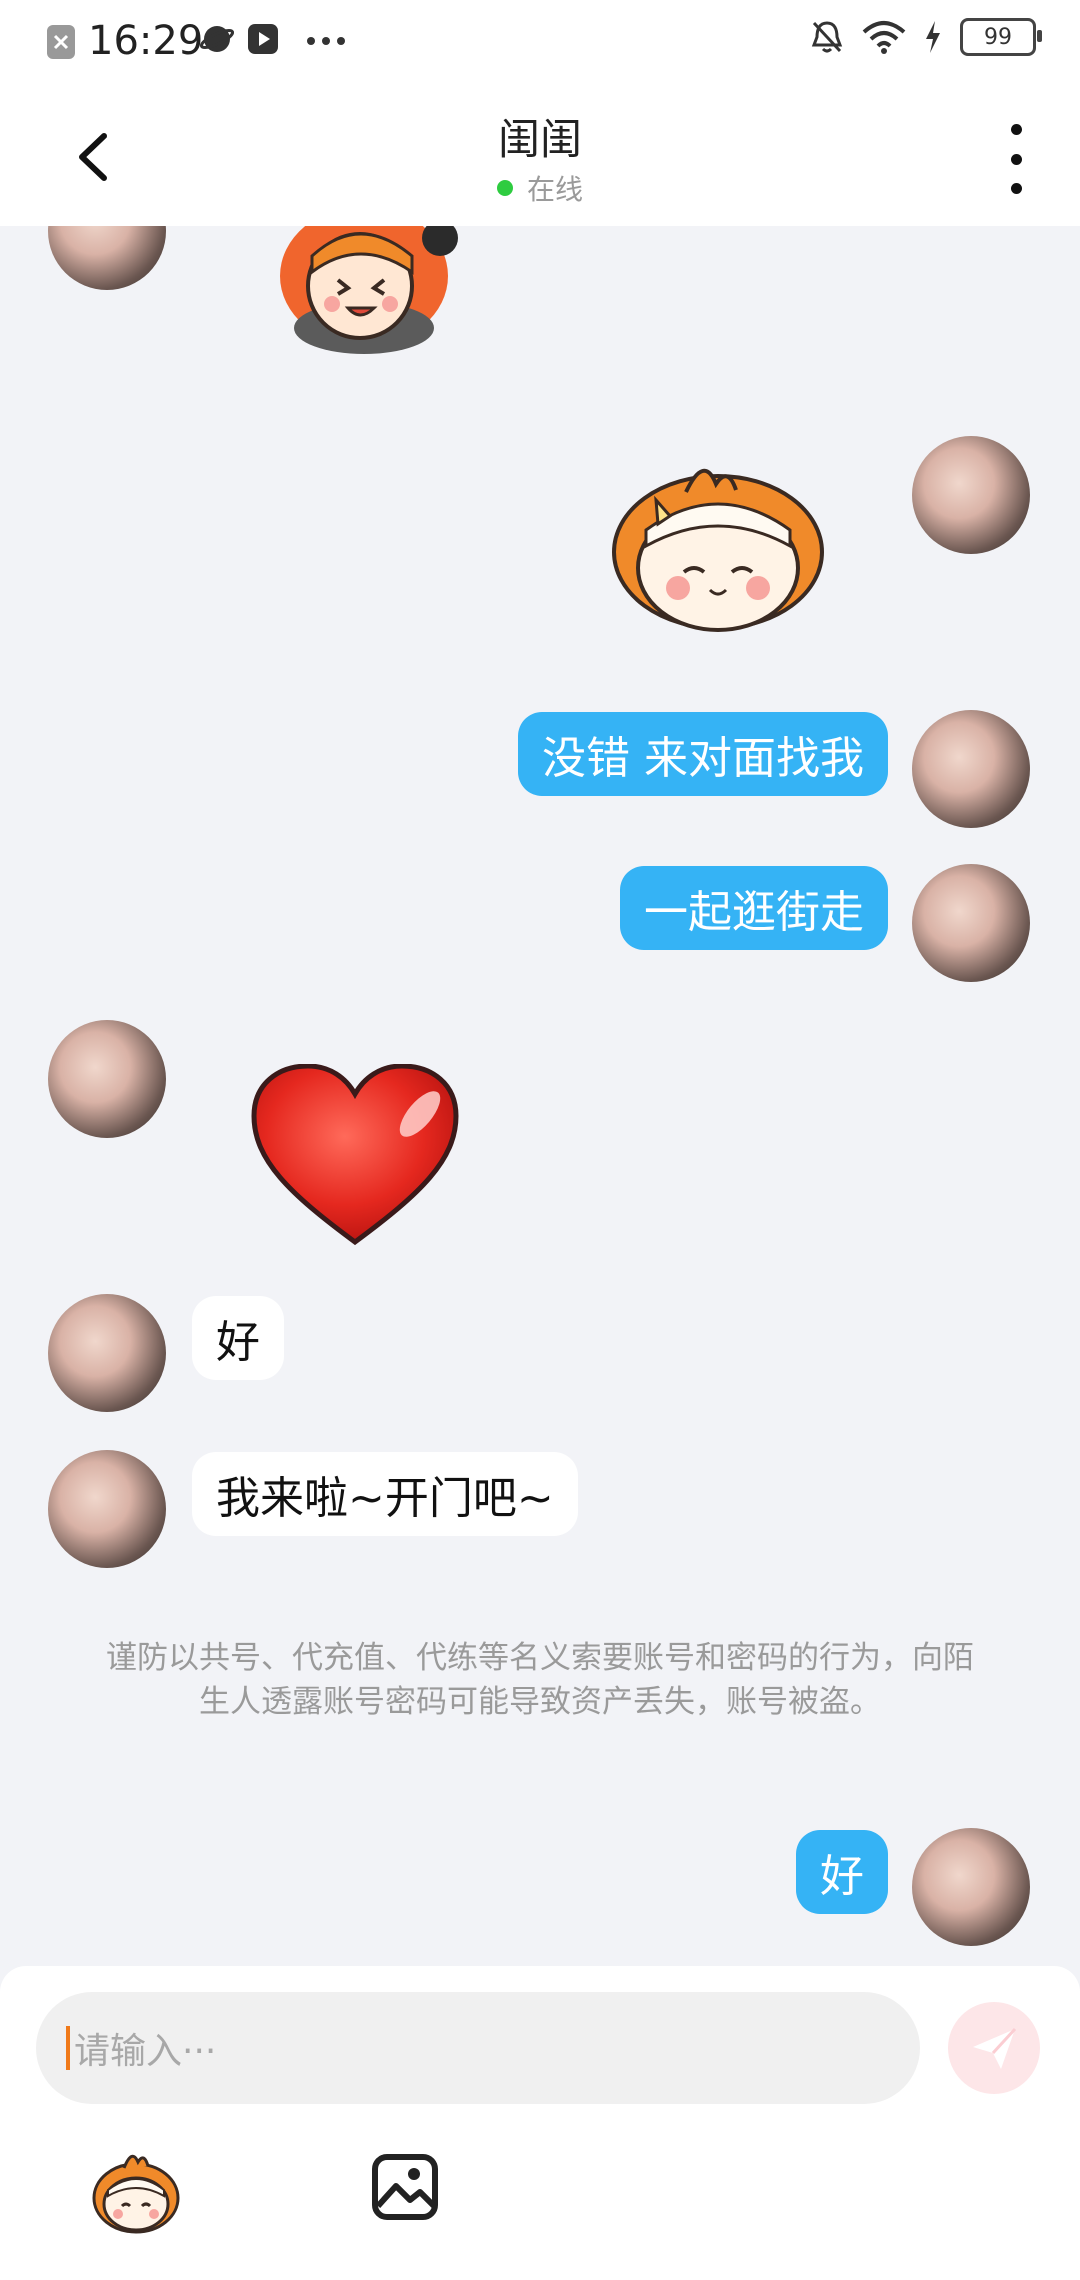  Describe the element at coordinates (933, 37) in the screenshot. I see `charging-icon` at that location.